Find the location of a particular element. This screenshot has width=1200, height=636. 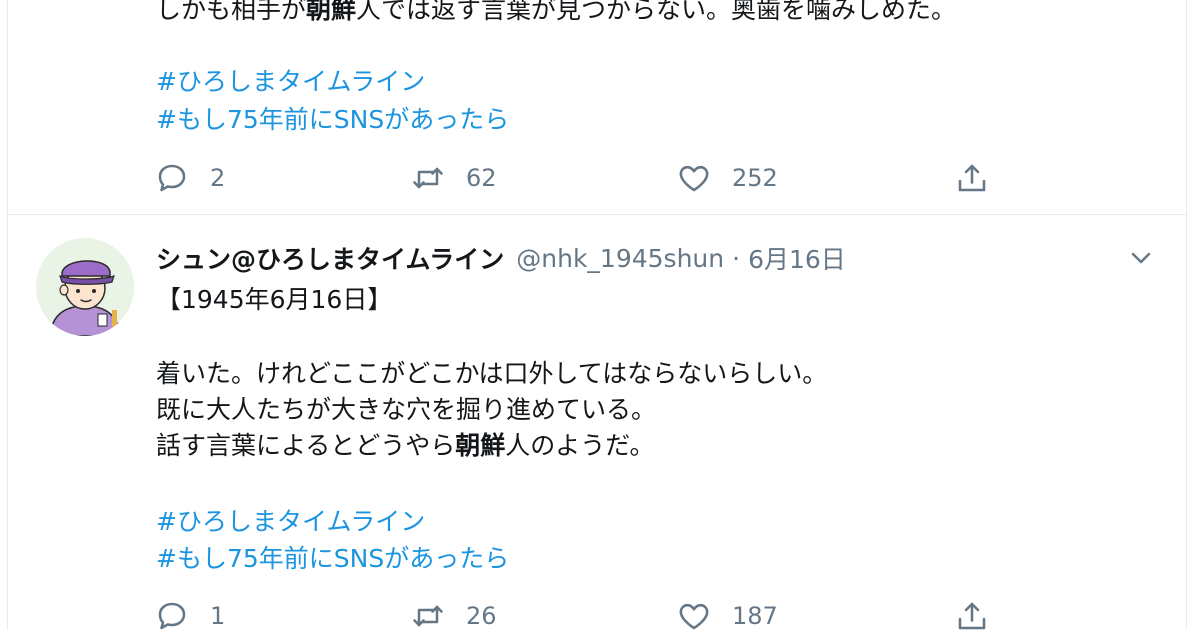

retweet-button: 26 is located at coordinates (453, 616).